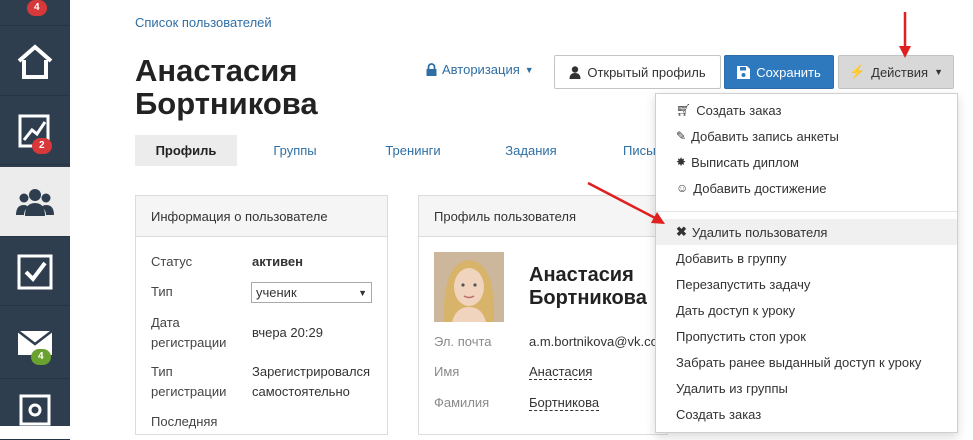 This screenshot has height=440, width=973. What do you see at coordinates (184, 421) in the screenshot?
I see `last-activity-label: Последняя` at bounding box center [184, 421].